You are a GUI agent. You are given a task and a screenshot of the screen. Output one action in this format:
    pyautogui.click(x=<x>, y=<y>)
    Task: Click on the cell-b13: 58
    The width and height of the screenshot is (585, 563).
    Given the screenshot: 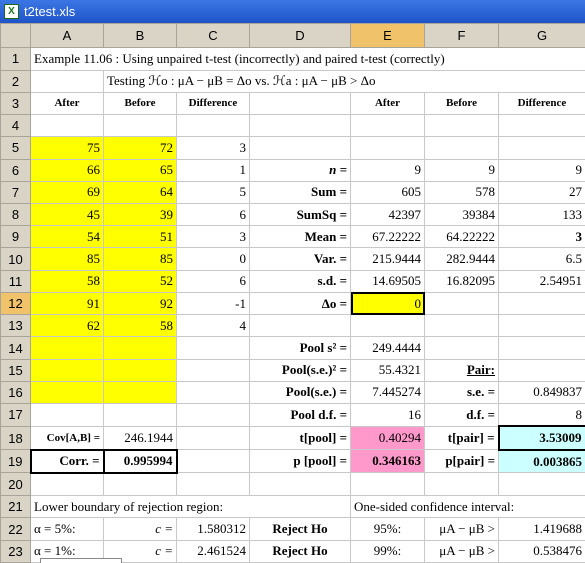 What is the action you would take?
    pyautogui.click(x=140, y=326)
    